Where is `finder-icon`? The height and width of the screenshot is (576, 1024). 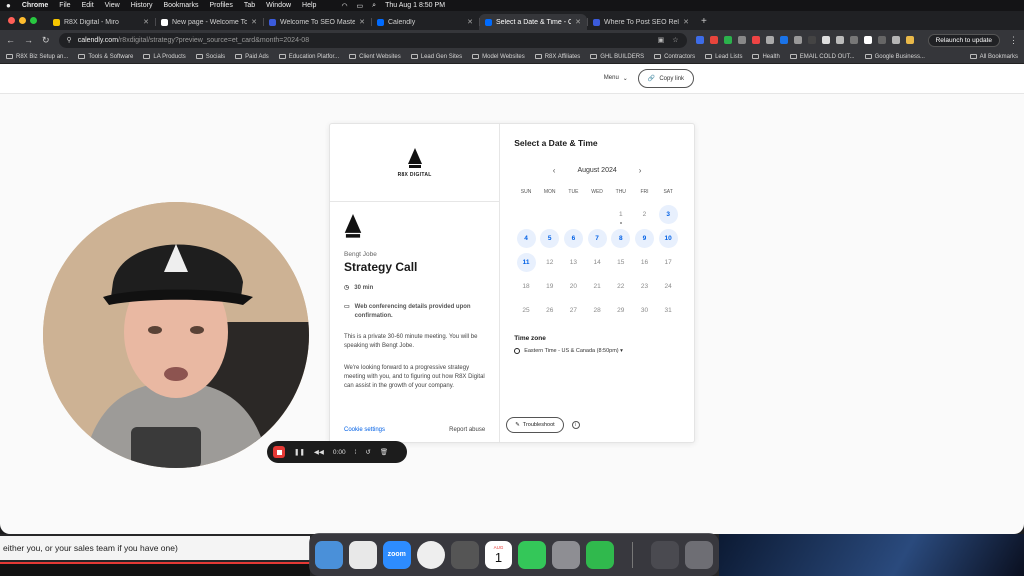
finder-icon is located at coordinates (329, 554).